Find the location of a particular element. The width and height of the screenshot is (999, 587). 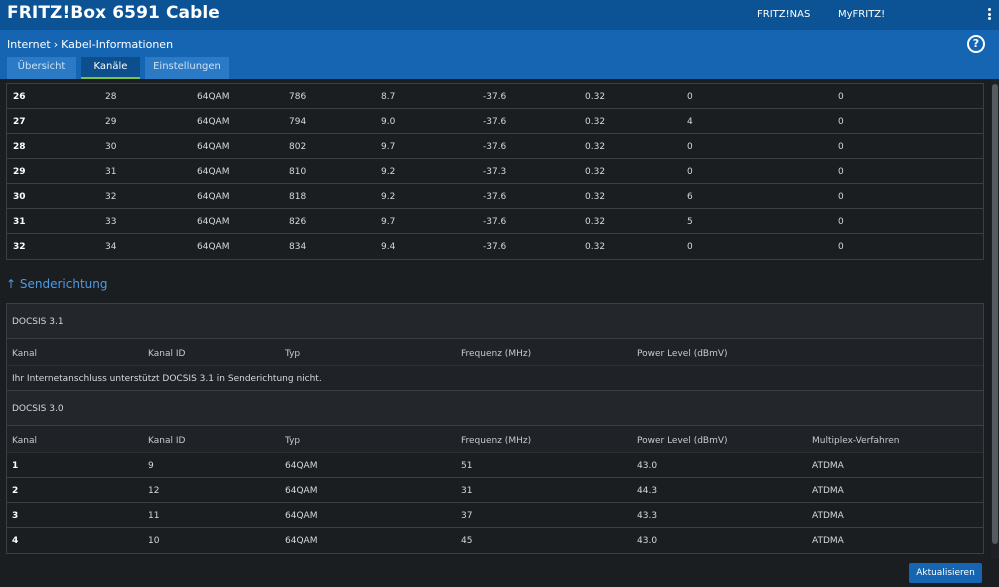

column-header: Frequenz (MHz) is located at coordinates (496, 441).